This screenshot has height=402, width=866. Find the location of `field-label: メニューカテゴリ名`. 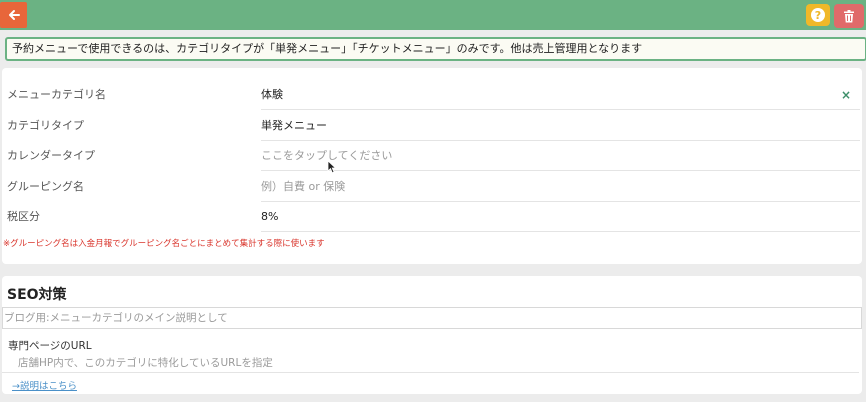

field-label: メニューカテゴリ名 is located at coordinates (56, 94).